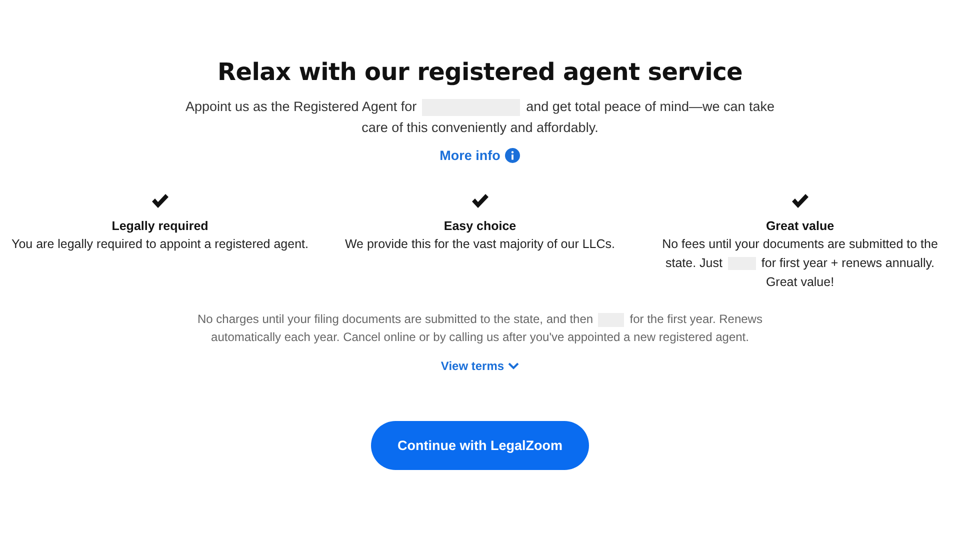 The height and width of the screenshot is (540, 960). What do you see at coordinates (480, 226) in the screenshot?
I see `feature-title: Easy choice` at bounding box center [480, 226].